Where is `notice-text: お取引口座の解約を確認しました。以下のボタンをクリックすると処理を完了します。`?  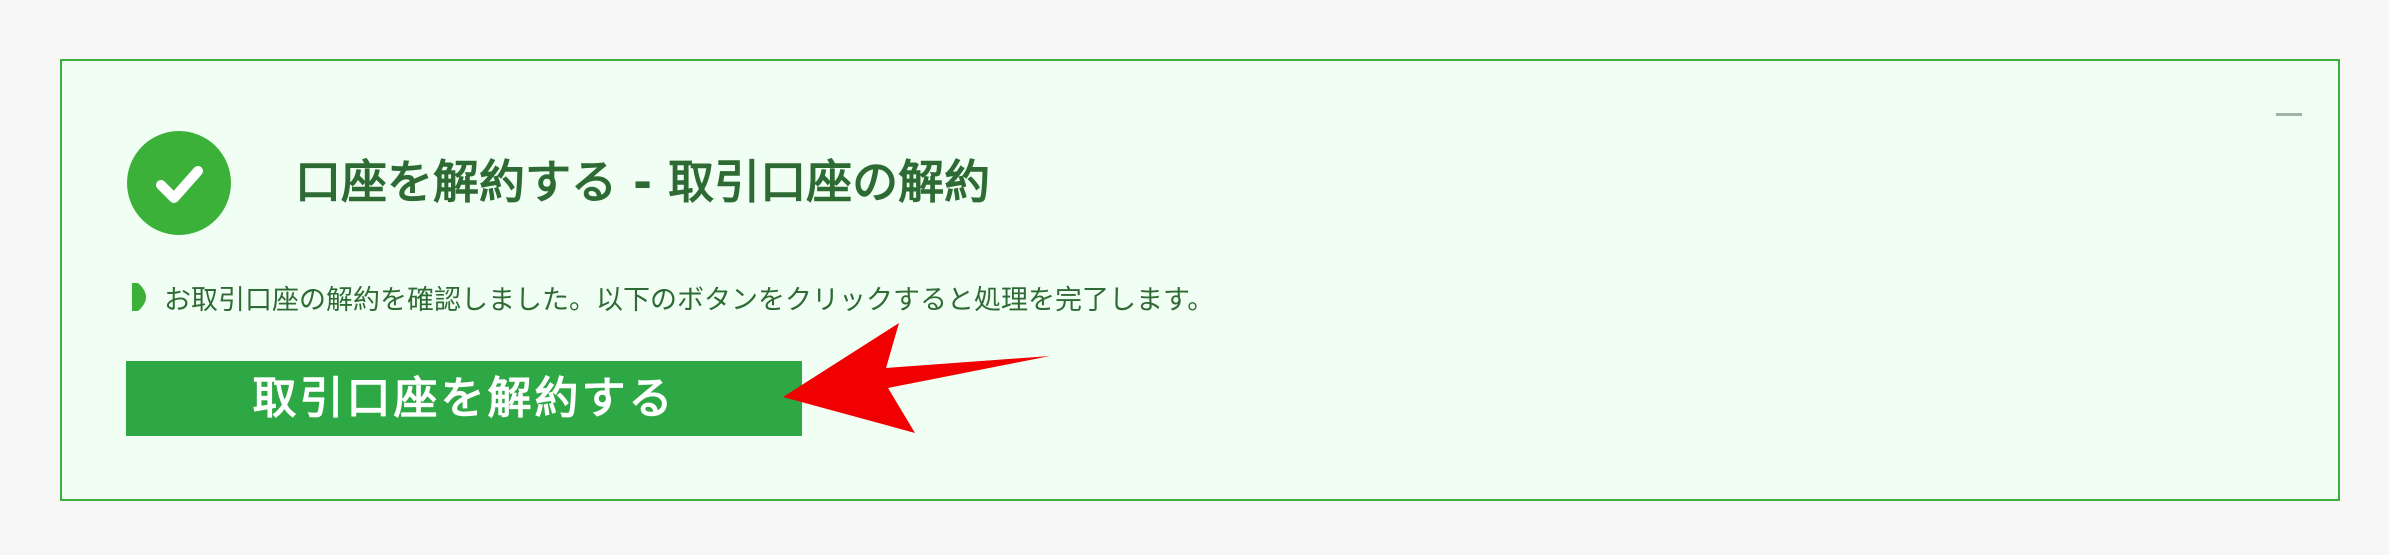
notice-text: お取引口座の解約を確認しました。以下のボタンをクリックすると処理を完了します。 is located at coordinates (689, 300).